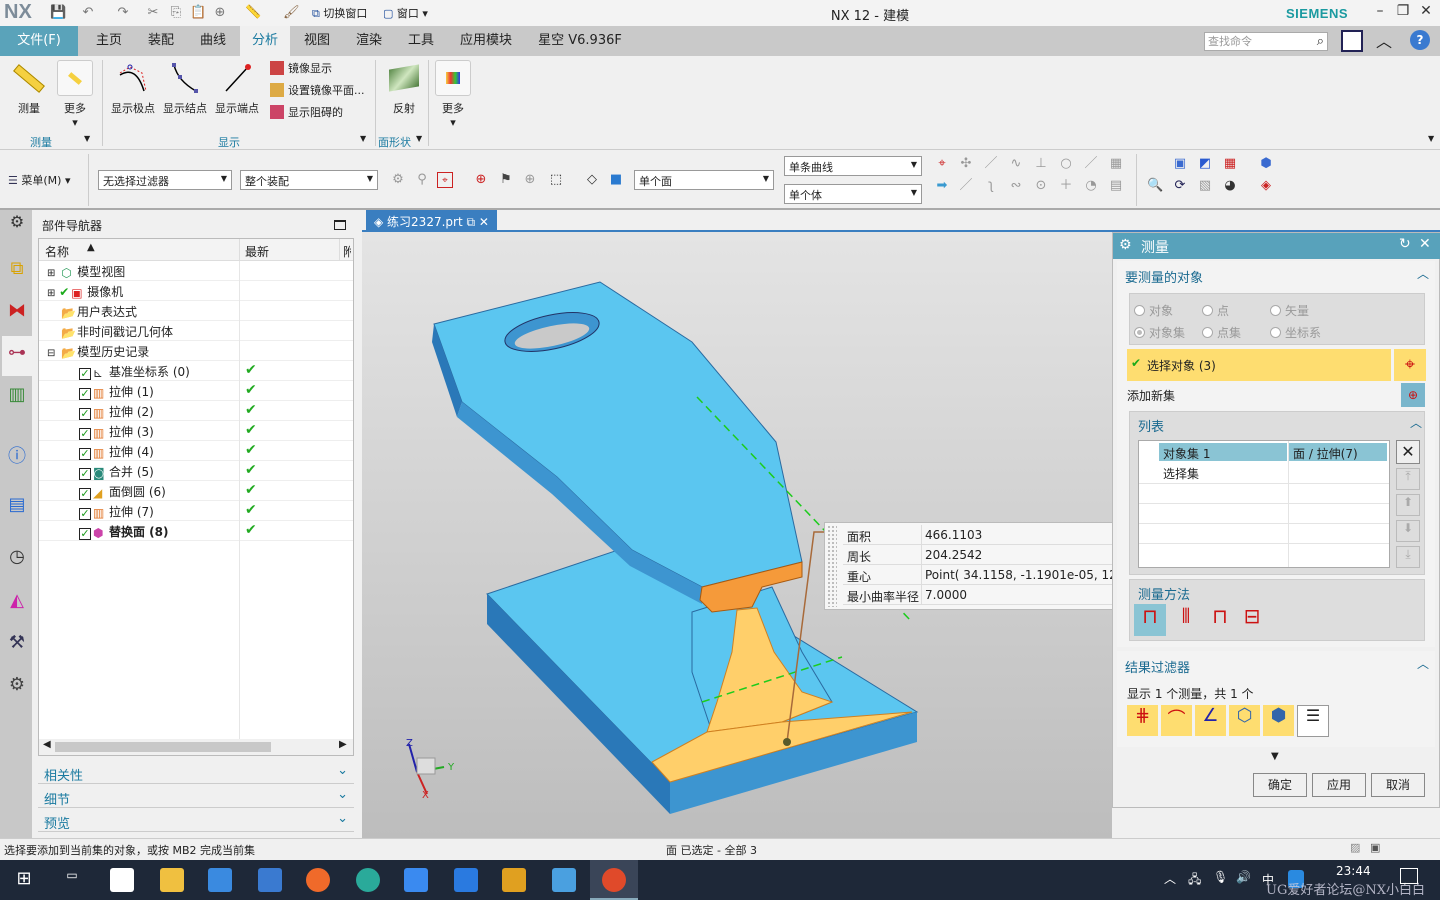 This screenshot has width=1440, height=900. What do you see at coordinates (309, 180) in the screenshot?
I see `selection-scope-dropdown: 整个装配` at bounding box center [309, 180].